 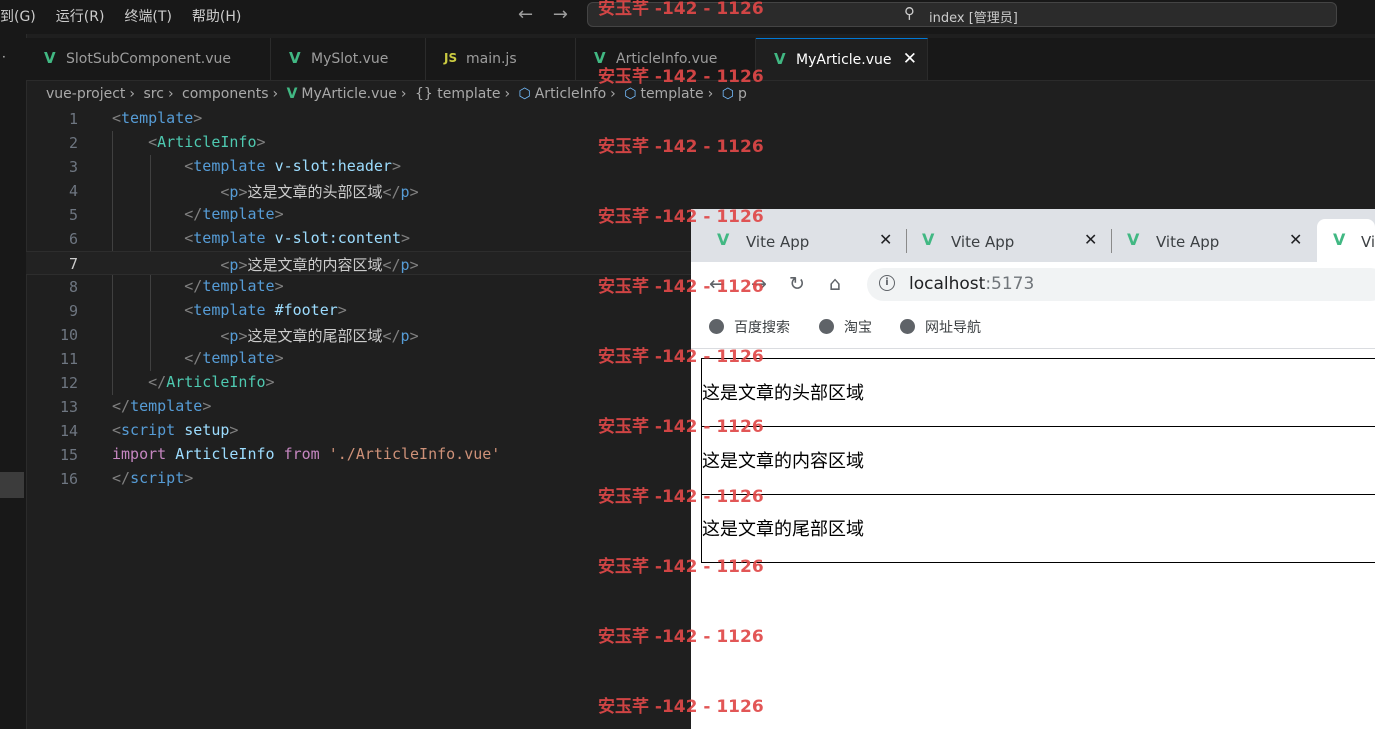 What do you see at coordinates (12, 485) in the screenshot?
I see `activity-selected-indicator` at bounding box center [12, 485].